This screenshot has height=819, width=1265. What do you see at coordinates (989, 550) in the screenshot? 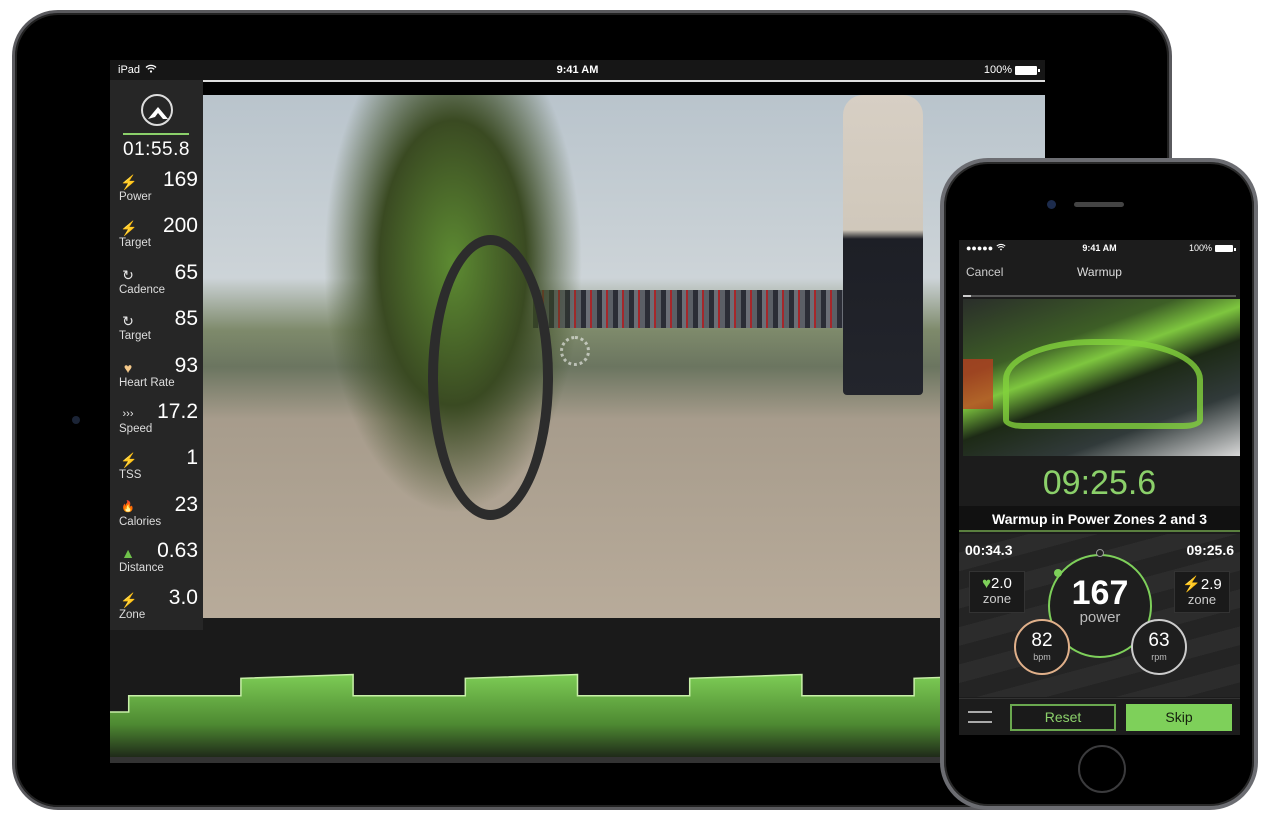
I see `elapsed-time: 00:34.3` at bounding box center [989, 550].